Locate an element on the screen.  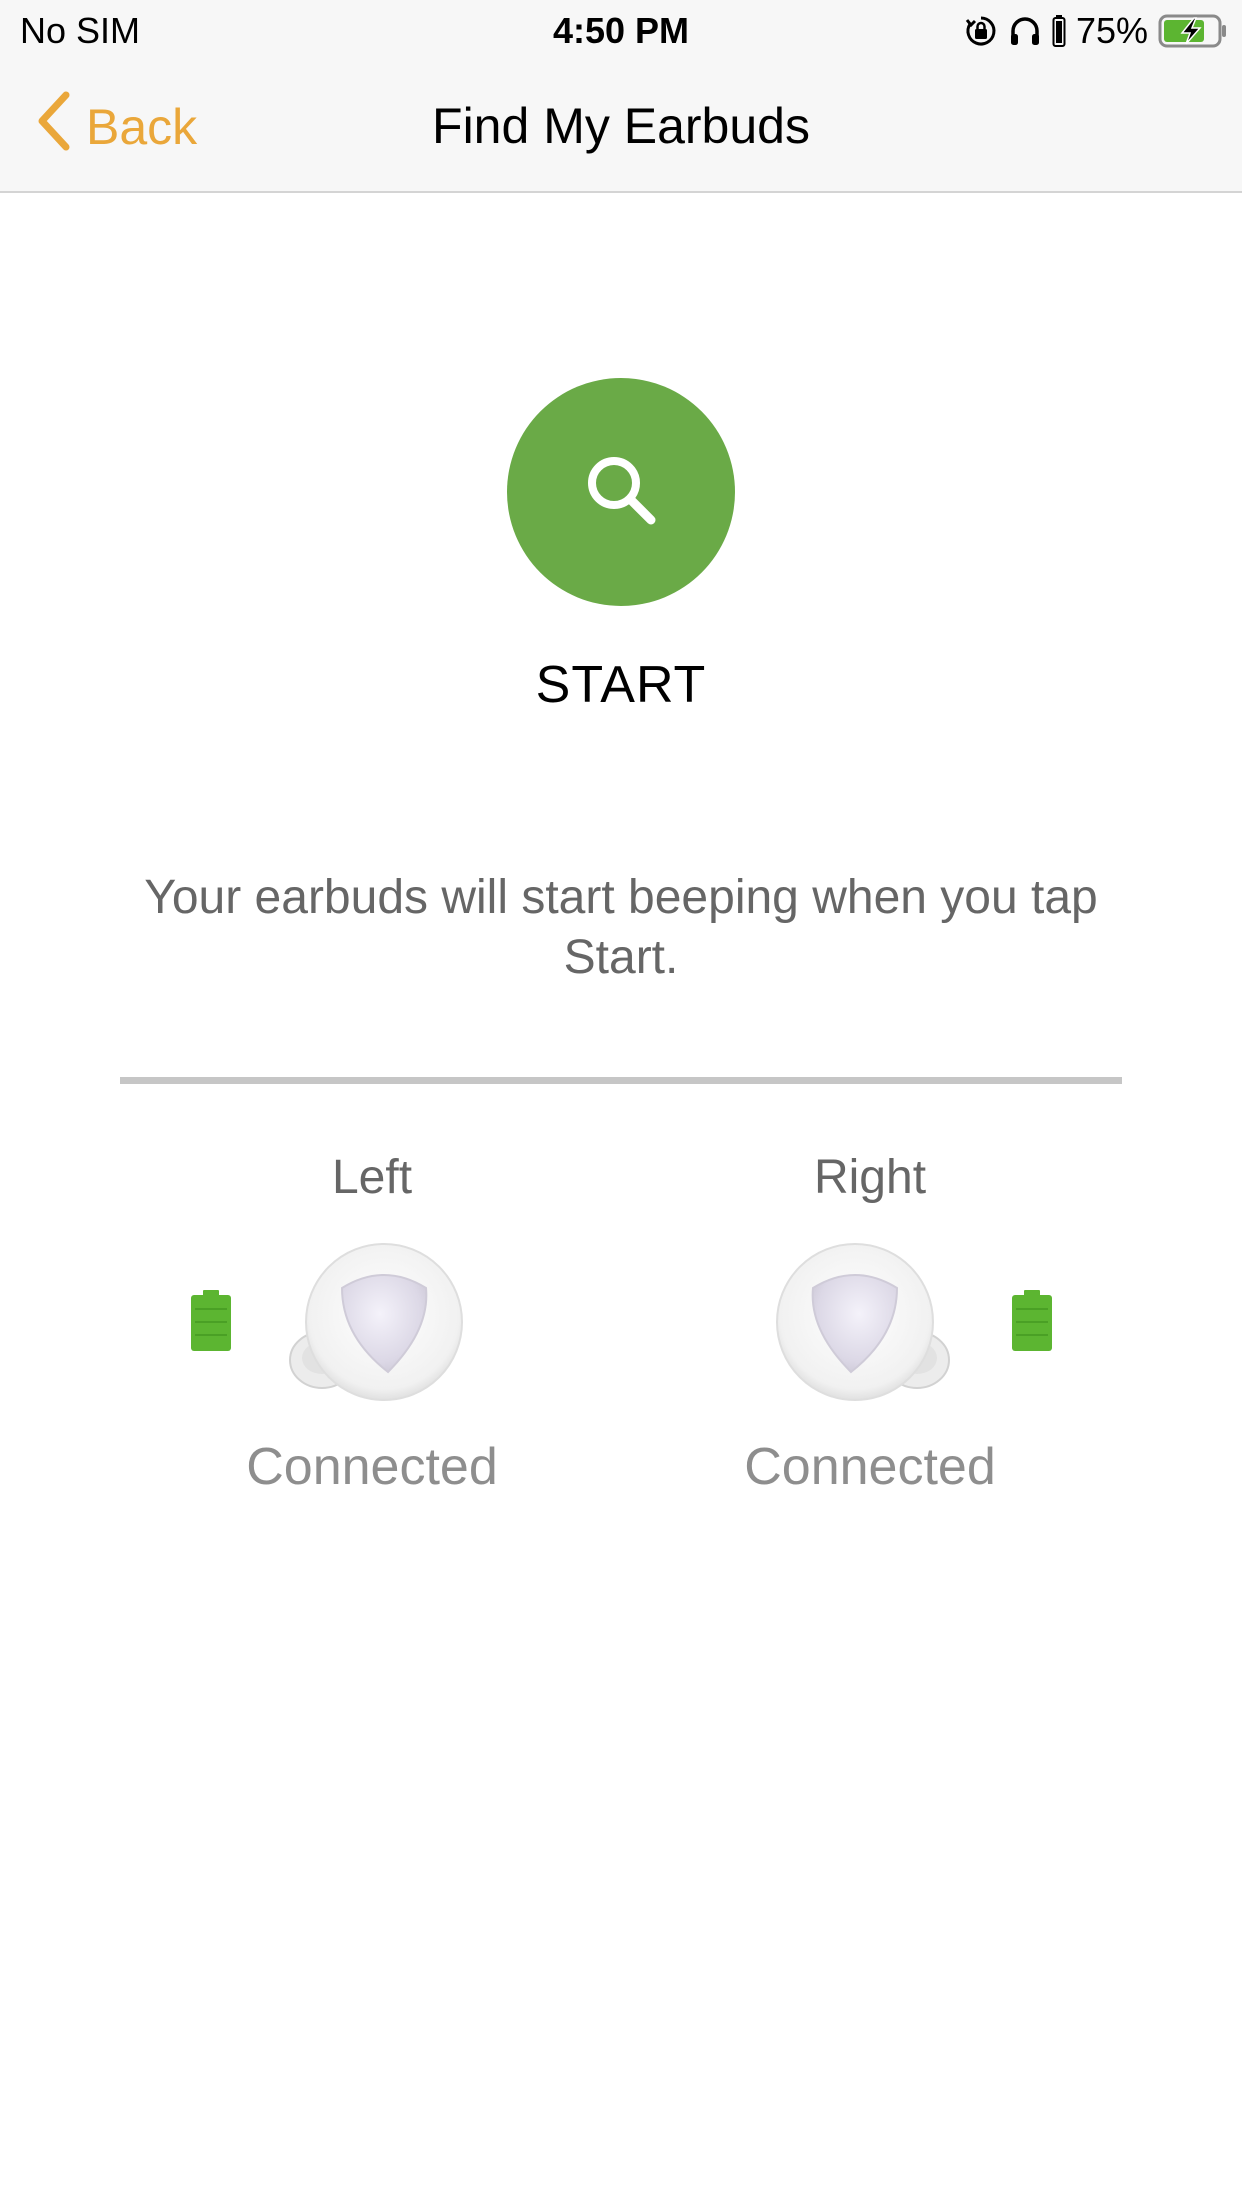
left-earbud-image is located at coordinates (374, 1327).